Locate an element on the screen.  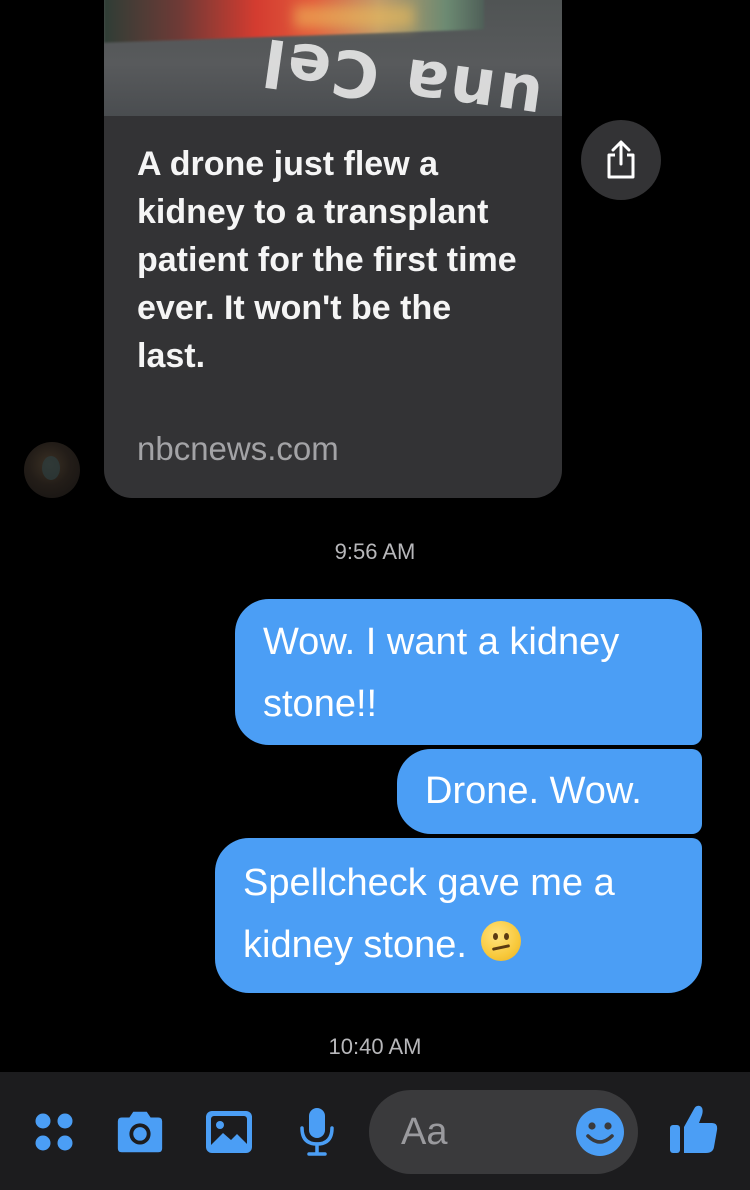
outgoing-message-bubble: Spellcheck gave me a kidney stone. is located at coordinates (458, 915).